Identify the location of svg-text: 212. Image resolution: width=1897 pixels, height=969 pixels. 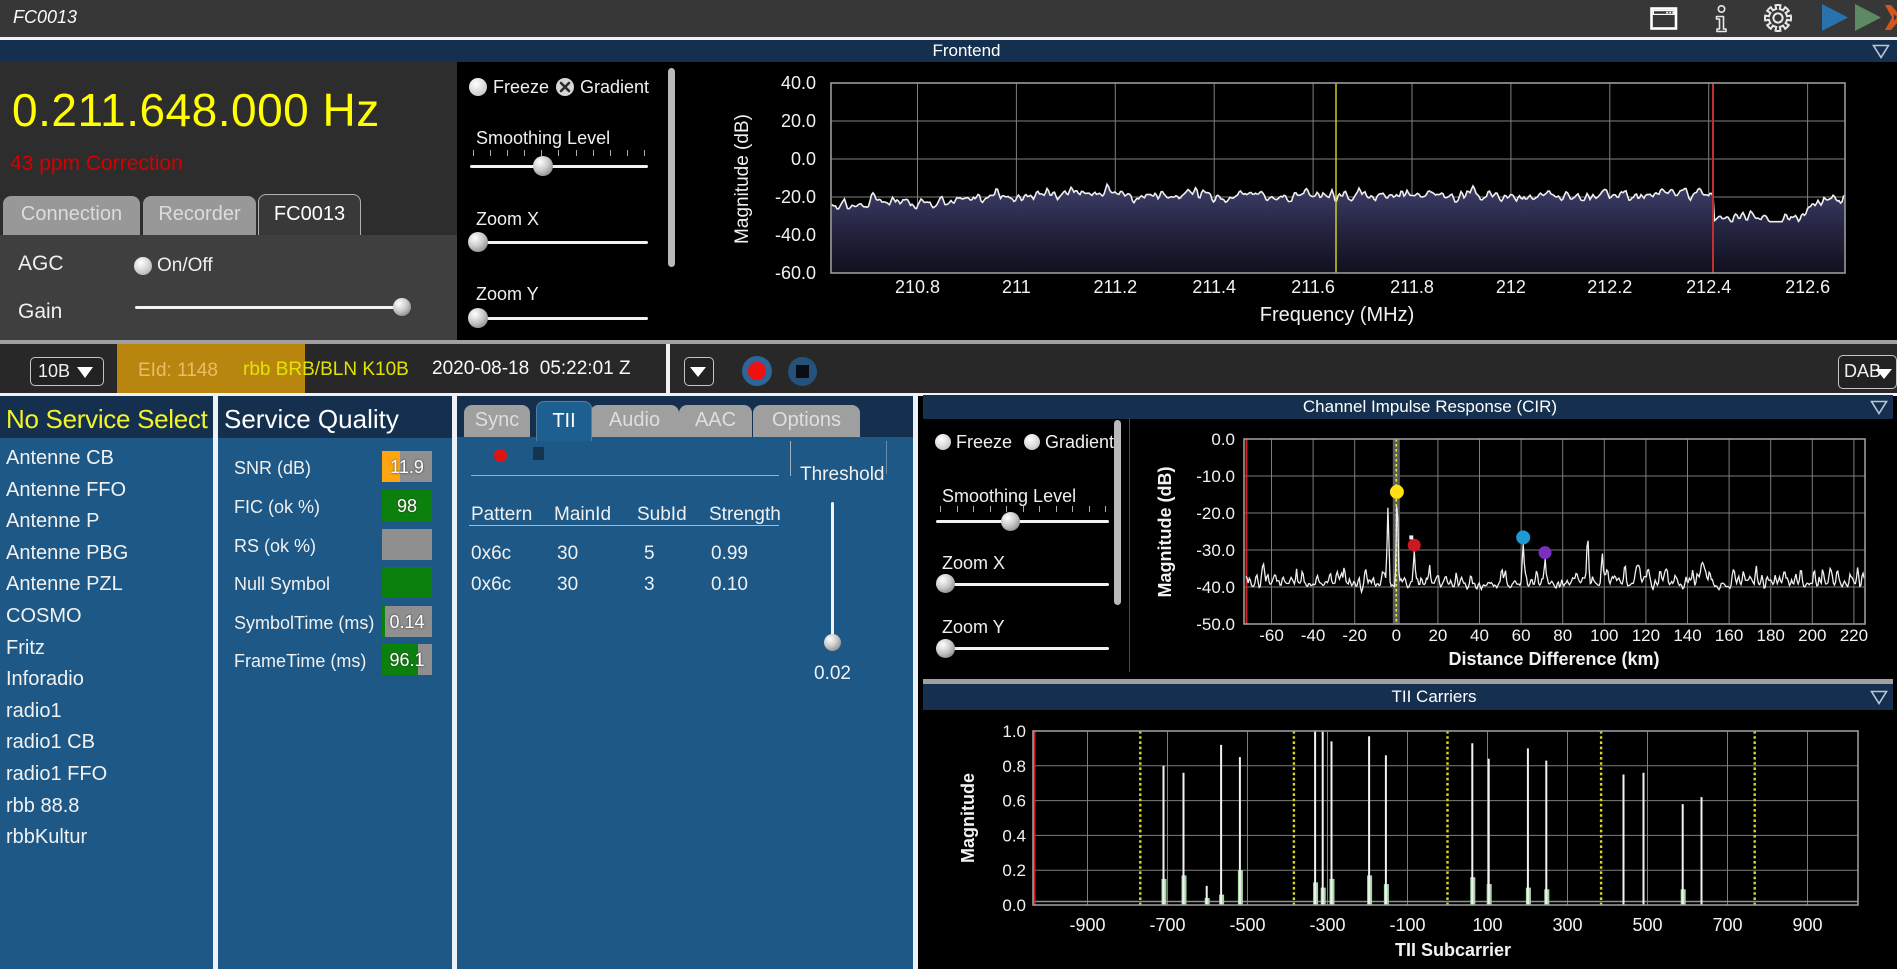
(1511, 287).